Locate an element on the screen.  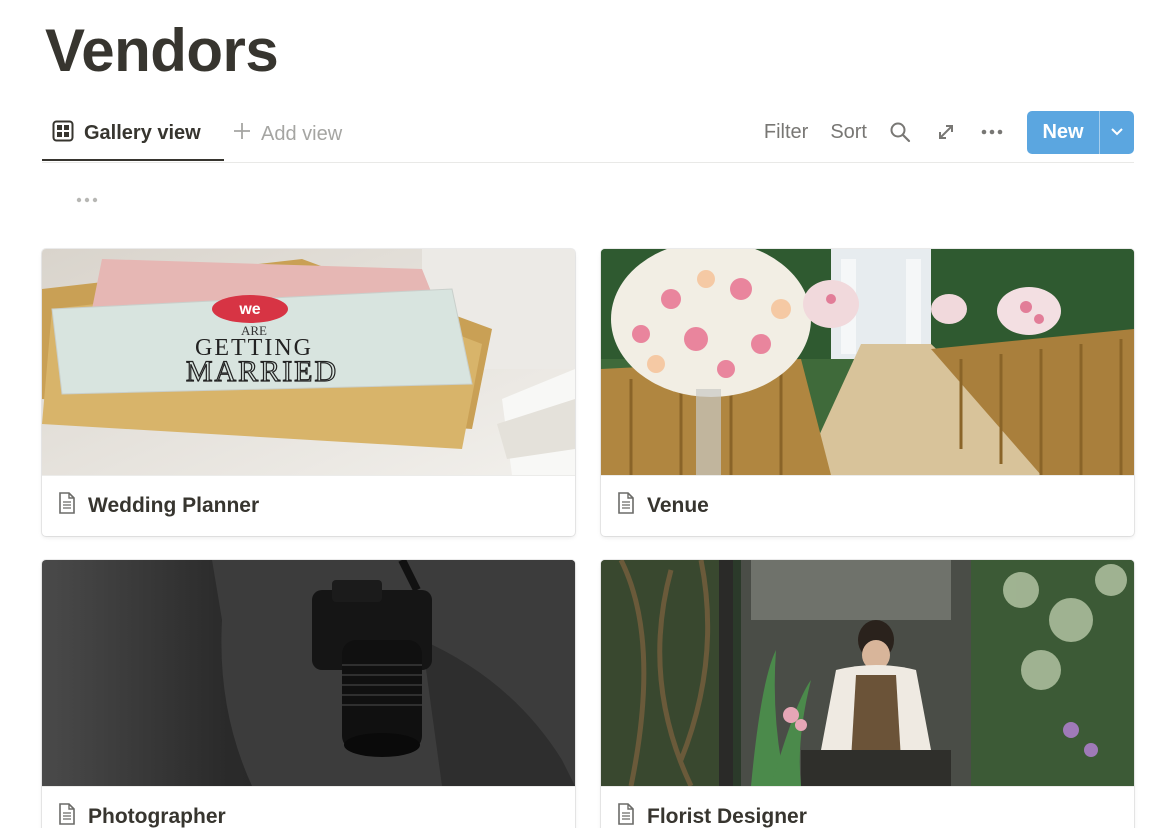
add-view-button: Add view is located at coordinates (287, 134).